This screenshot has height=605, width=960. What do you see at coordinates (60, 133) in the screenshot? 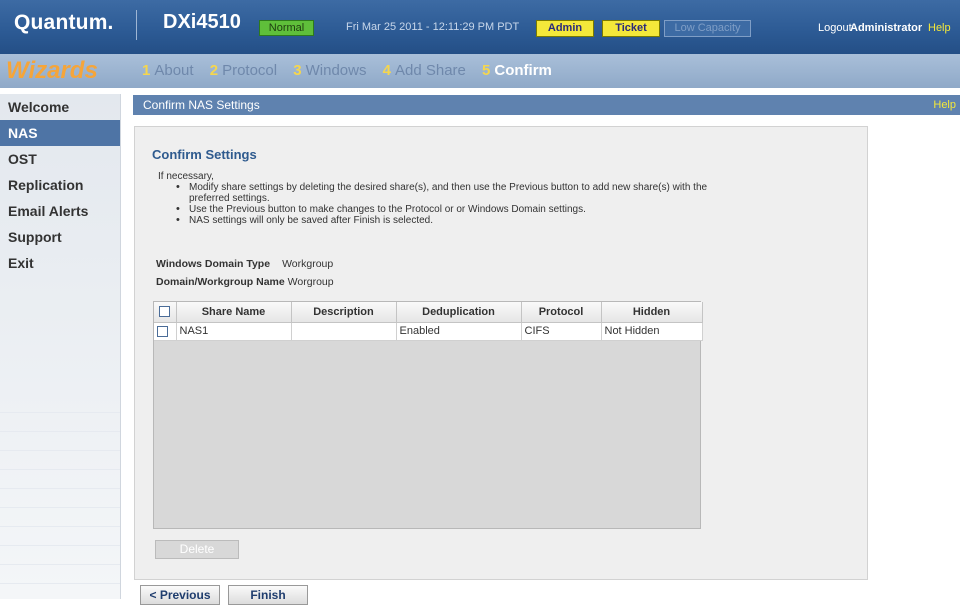
I see `sidebar-item-nas: NAS` at bounding box center [60, 133].